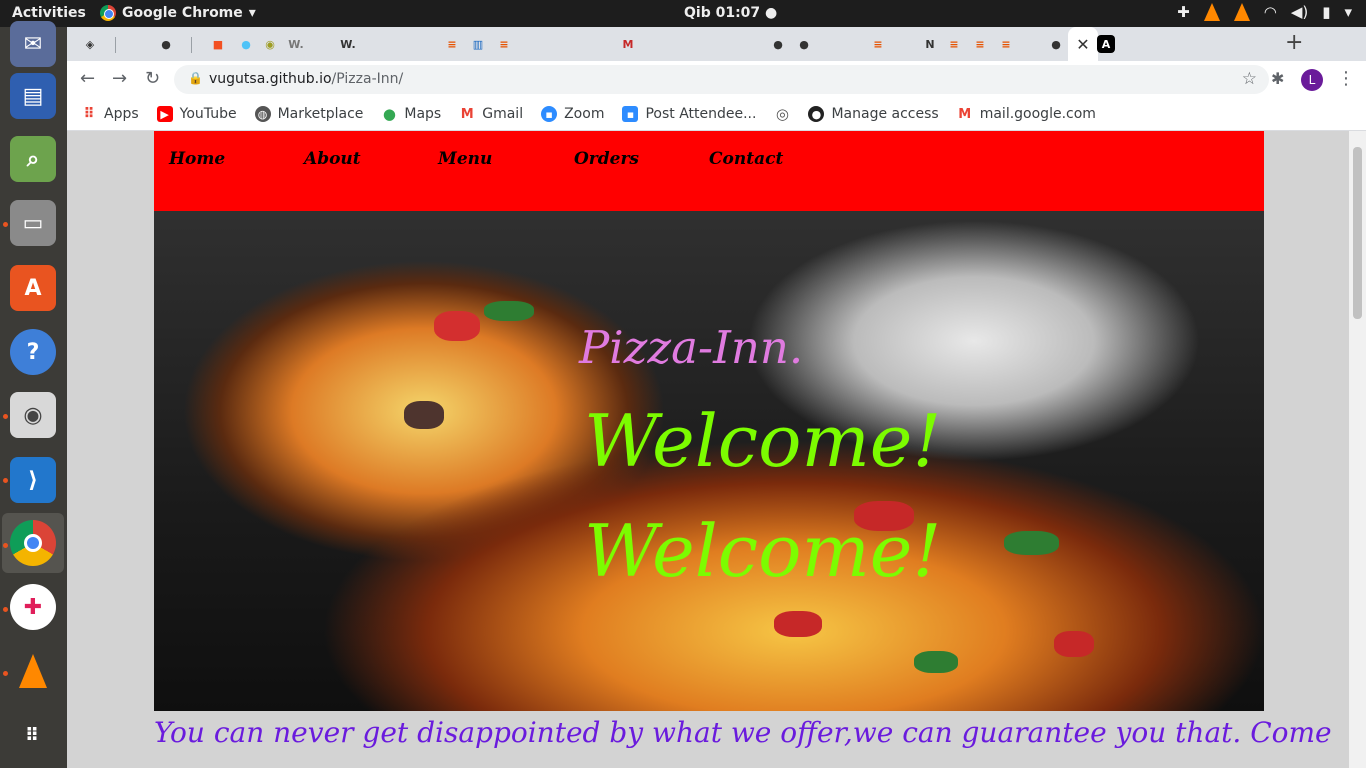 The height and width of the screenshot is (768, 1366). Describe the element at coordinates (411, 114) in the screenshot. I see `bookmark-maps: ● Maps` at that location.